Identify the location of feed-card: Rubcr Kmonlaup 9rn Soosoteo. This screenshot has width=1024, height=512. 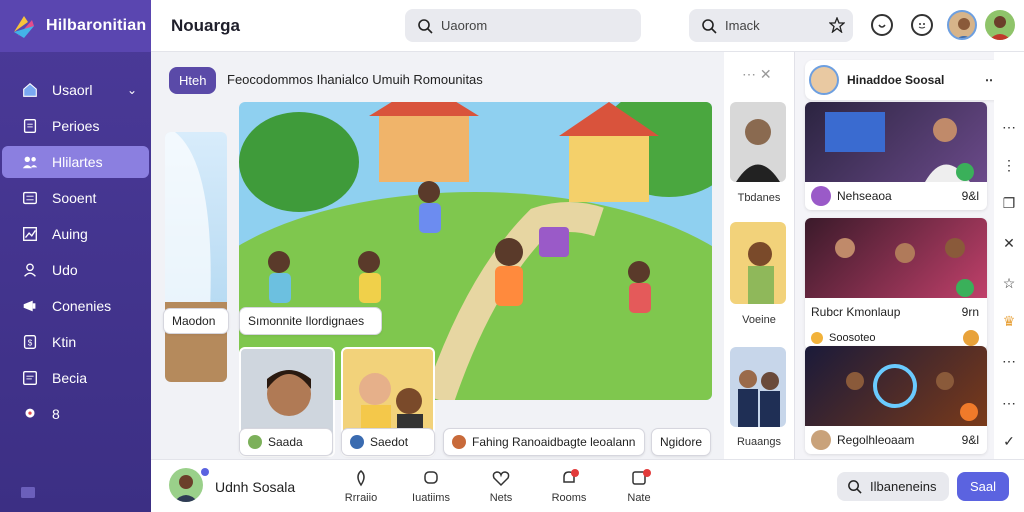
(896, 284).